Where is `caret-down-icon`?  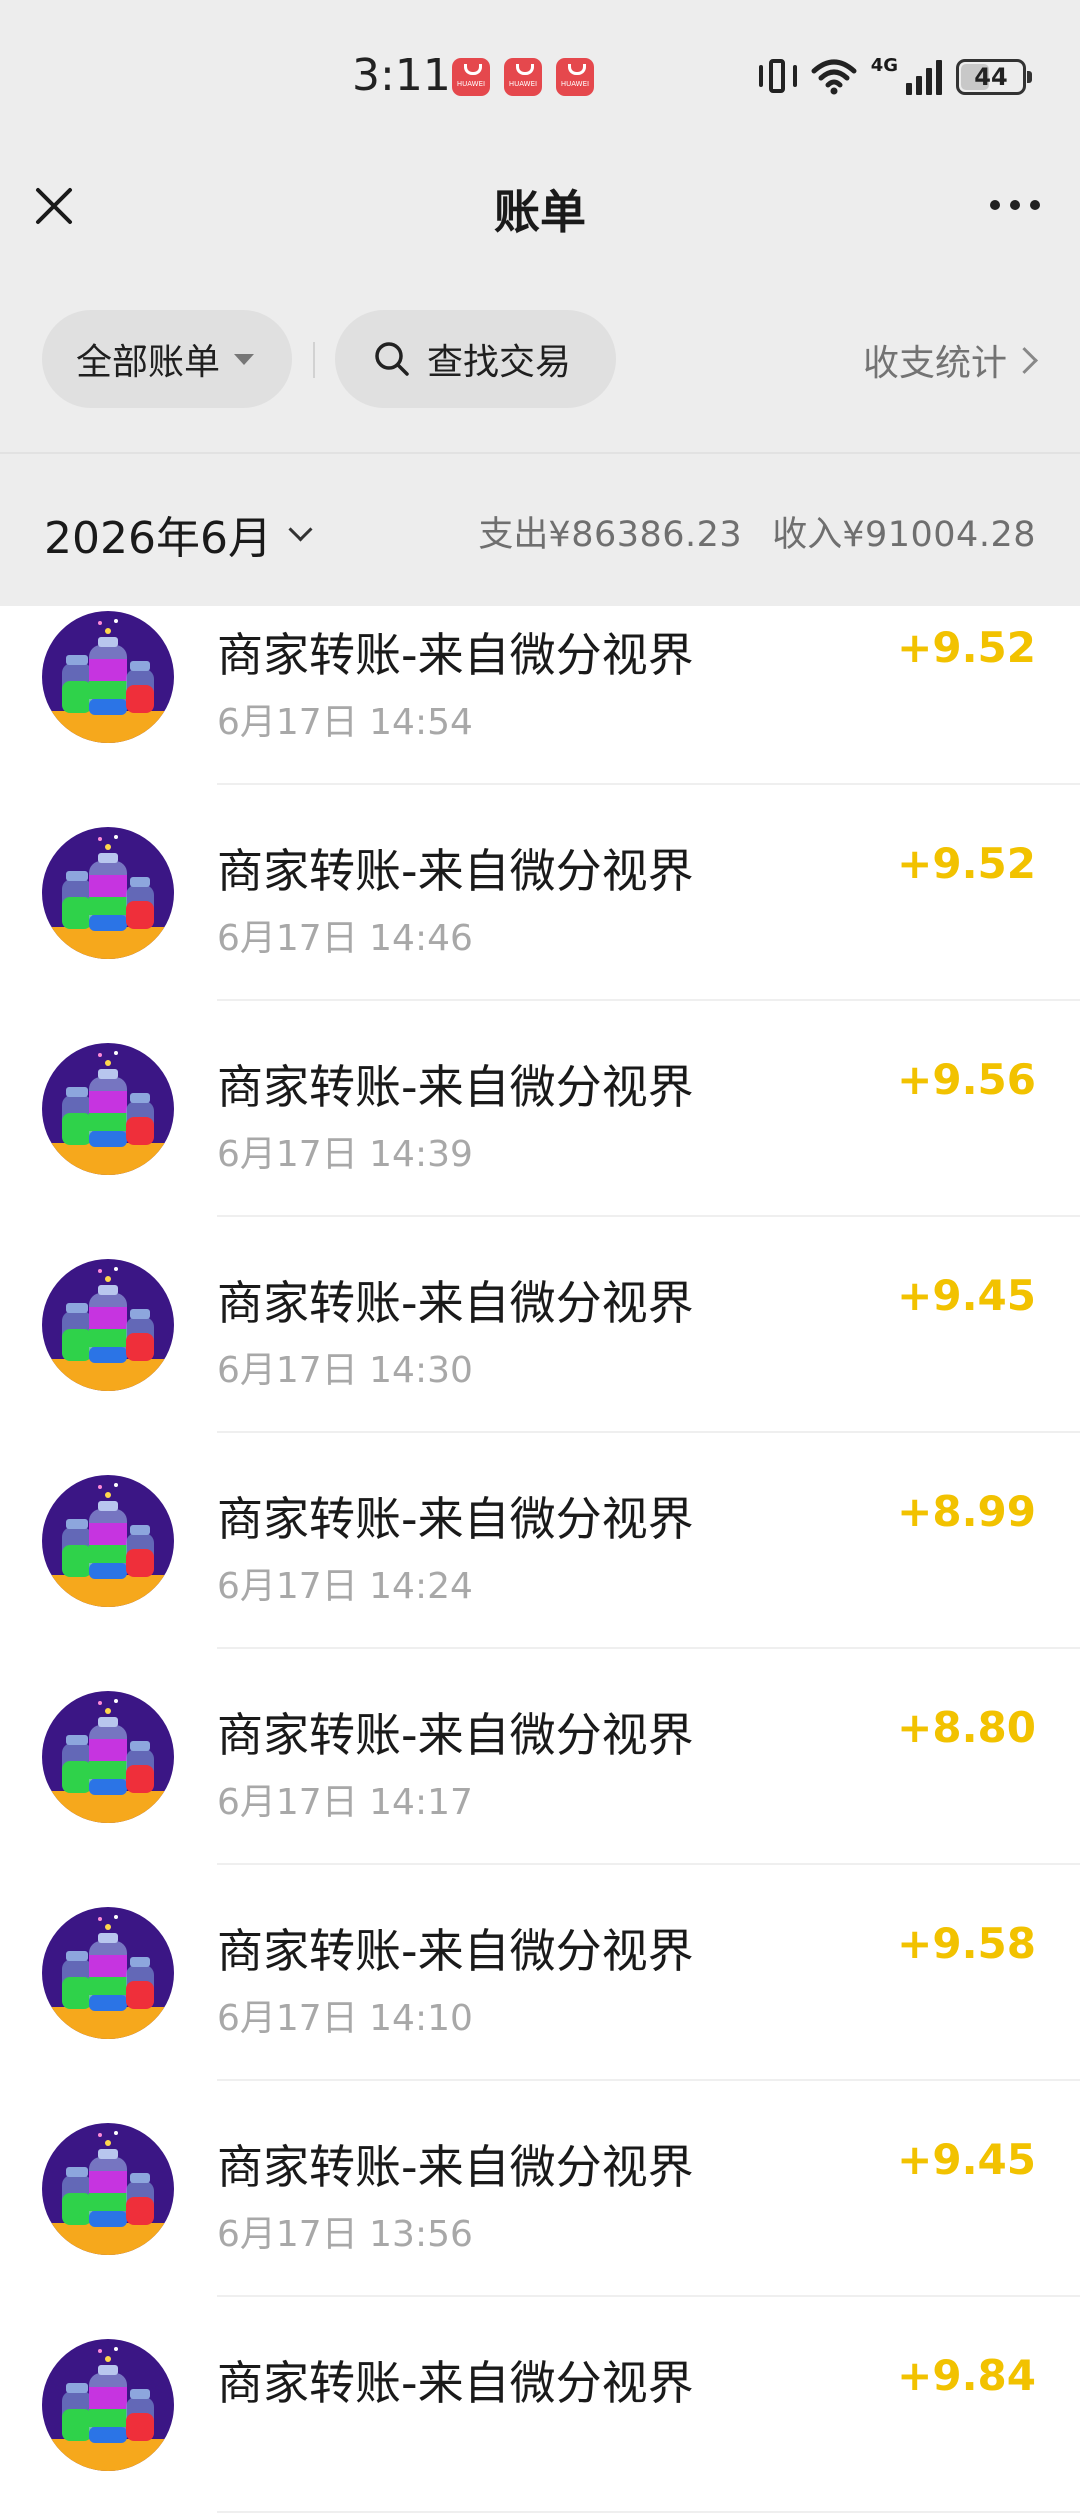
caret-down-icon is located at coordinates (244, 359).